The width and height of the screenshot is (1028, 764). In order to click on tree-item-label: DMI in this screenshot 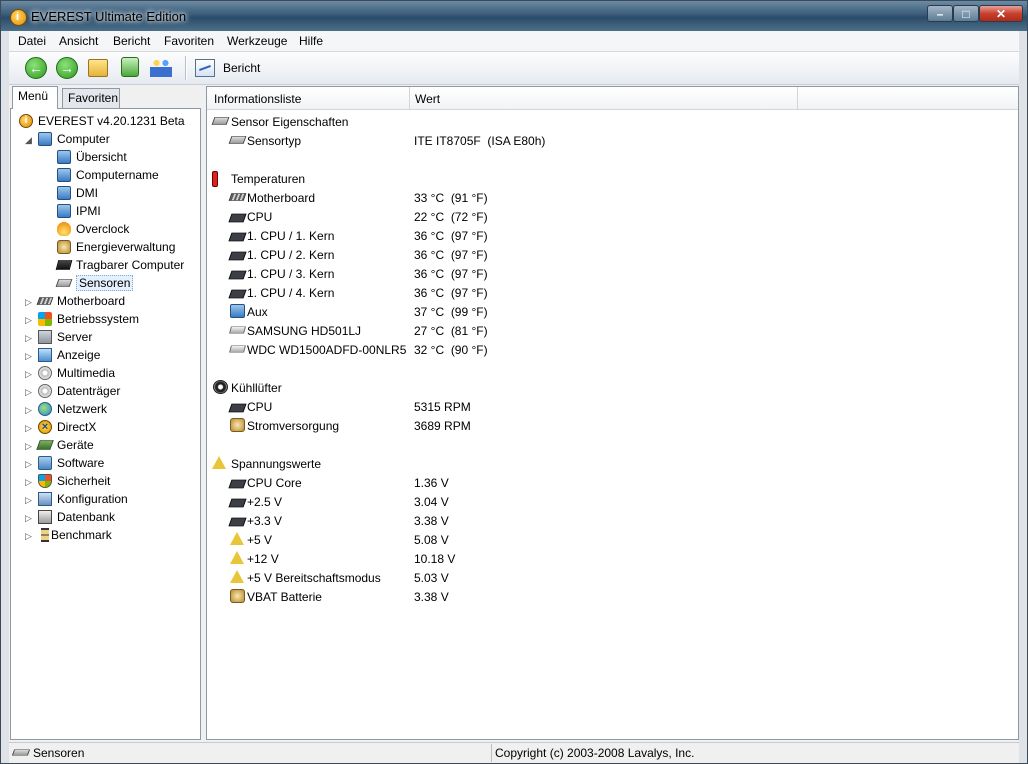, I will do `click(87, 192)`.